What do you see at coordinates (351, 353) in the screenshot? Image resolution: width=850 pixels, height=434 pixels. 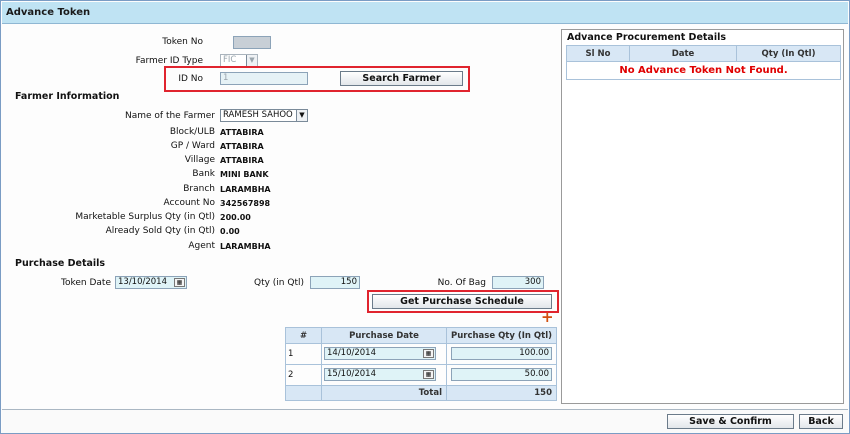 I see `purchase-date-value: 14/10/2014` at bounding box center [351, 353].